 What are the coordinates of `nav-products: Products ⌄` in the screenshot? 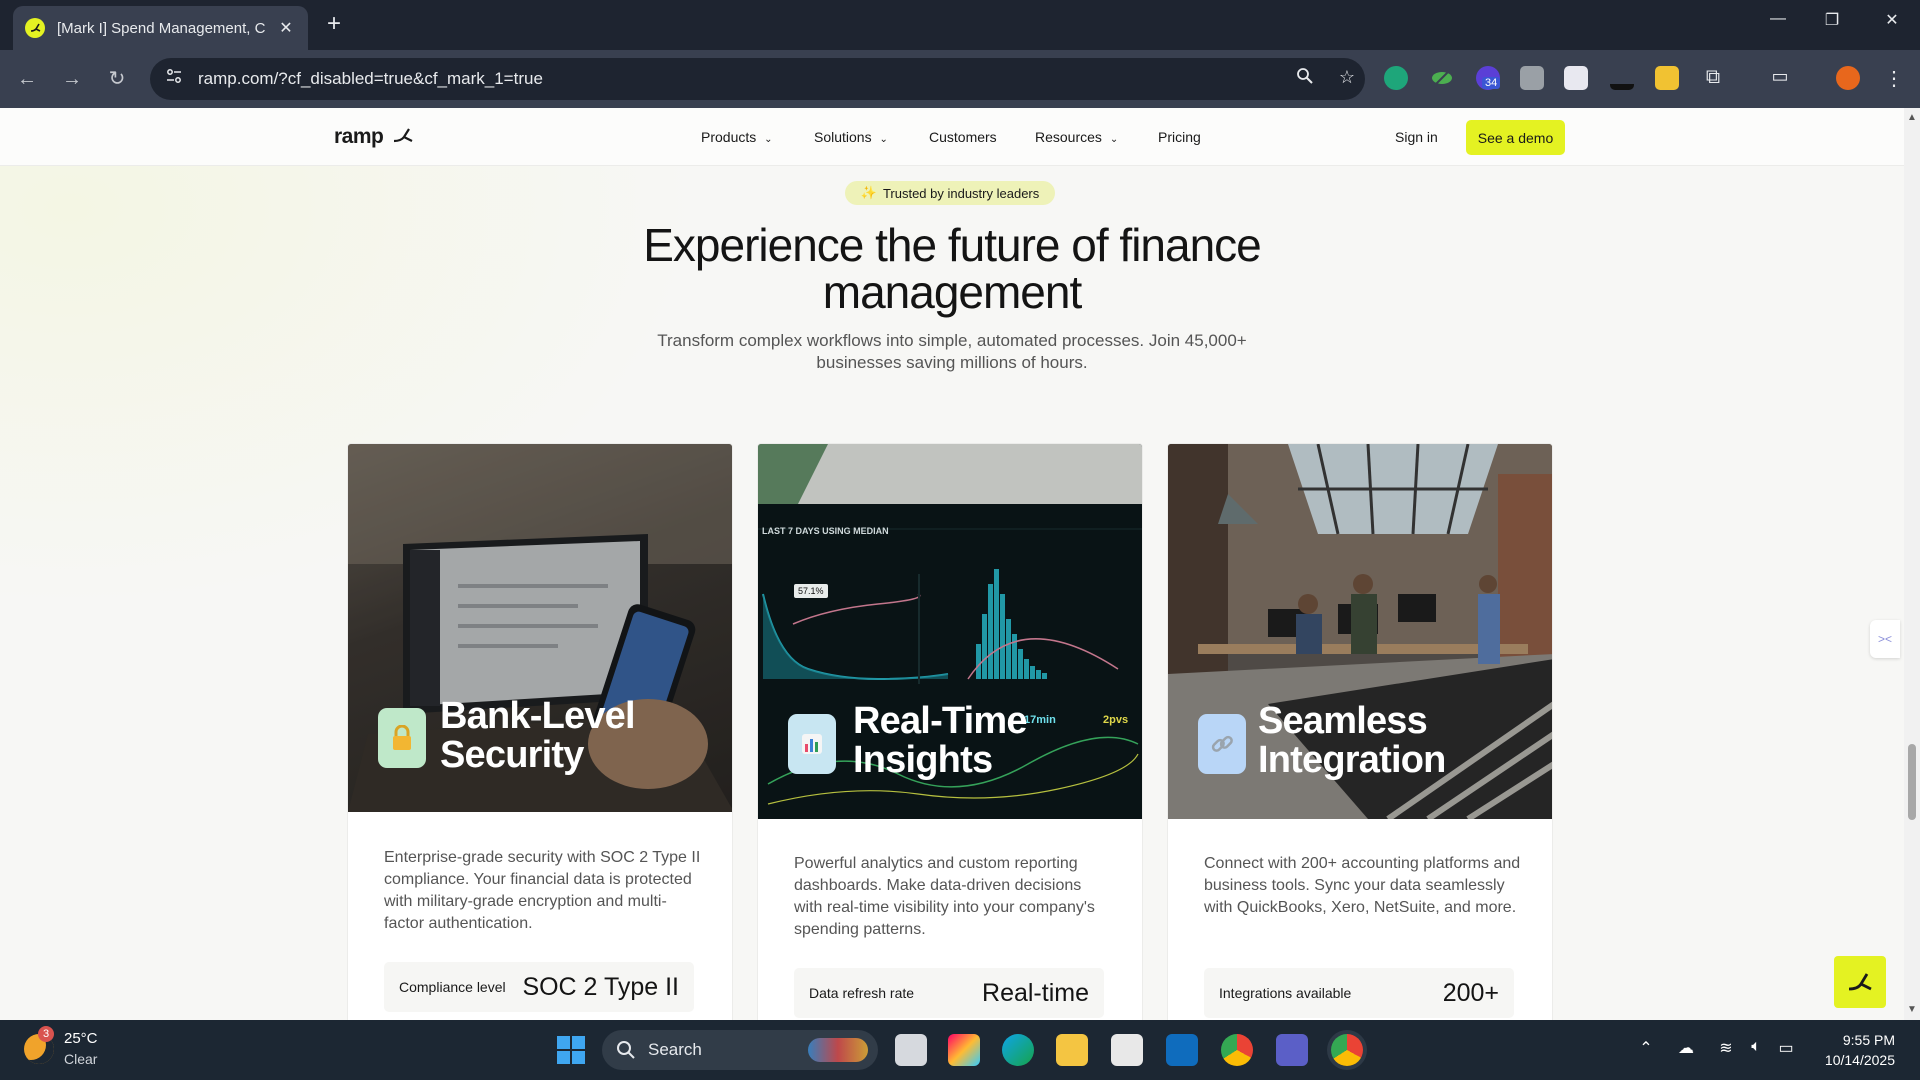 It's located at (737, 137).